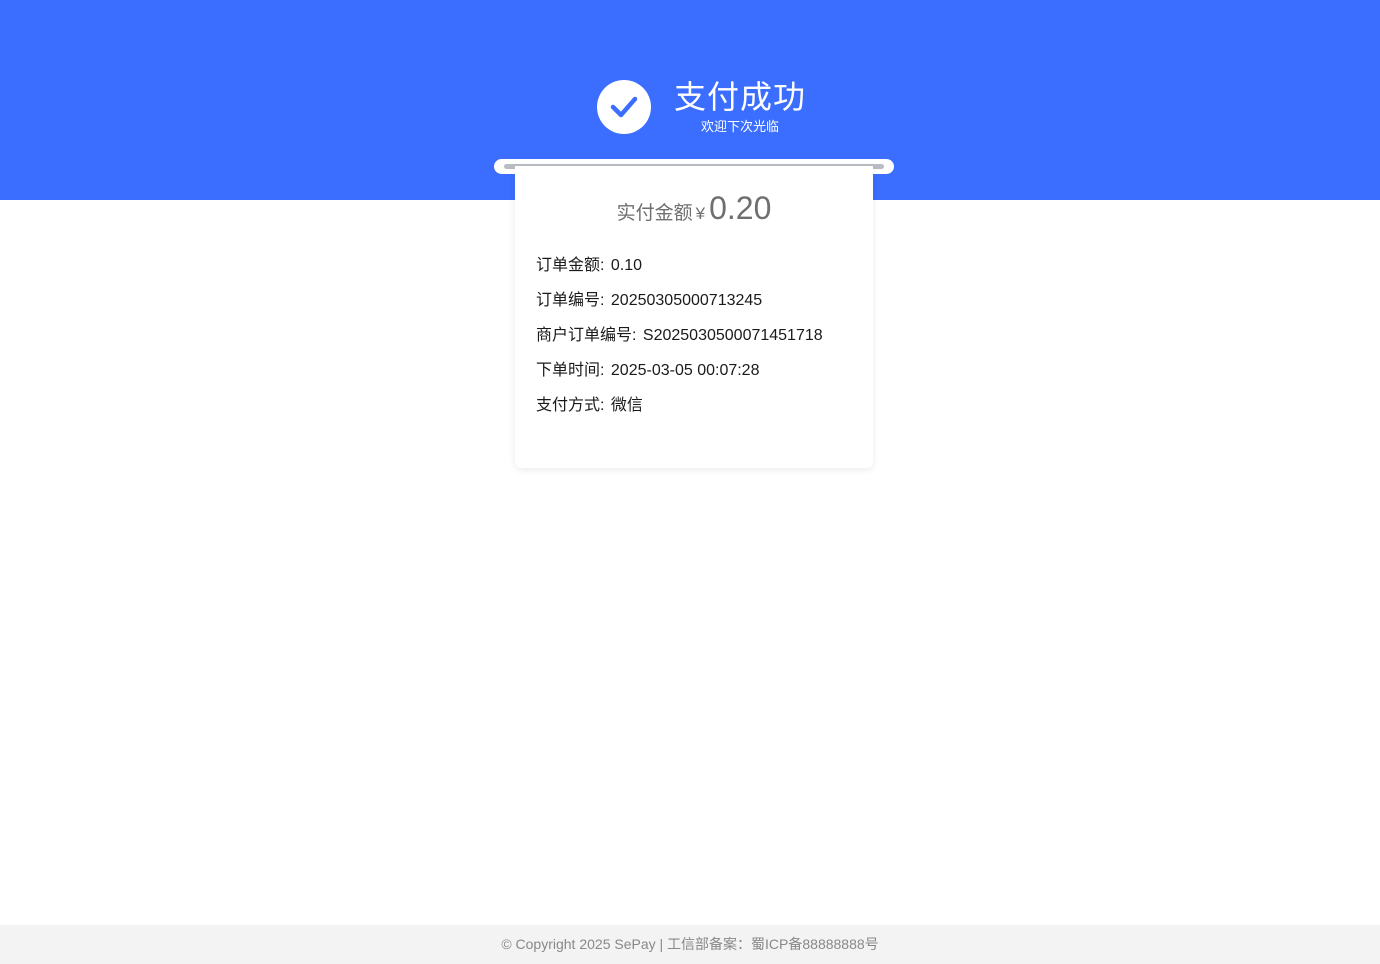  Describe the element at coordinates (679, 411) in the screenshot. I see `payment-method-row: 支付方式: 微信` at that location.